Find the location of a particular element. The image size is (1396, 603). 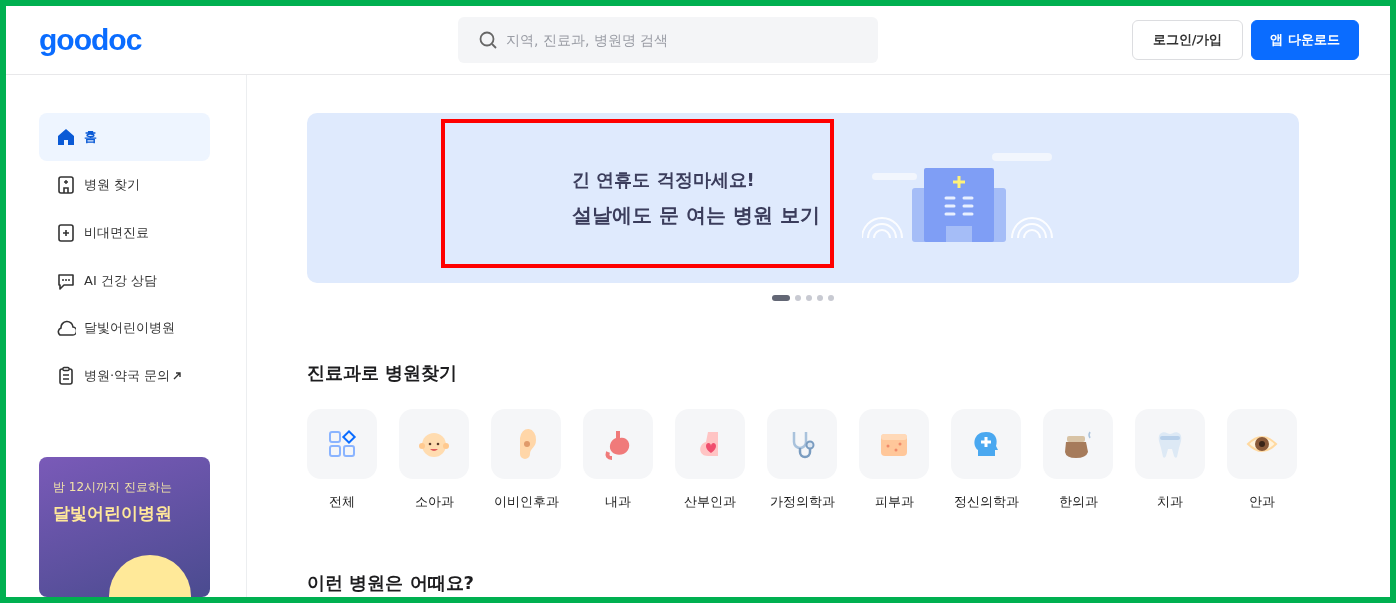

home-icon is located at coordinates (66, 136).